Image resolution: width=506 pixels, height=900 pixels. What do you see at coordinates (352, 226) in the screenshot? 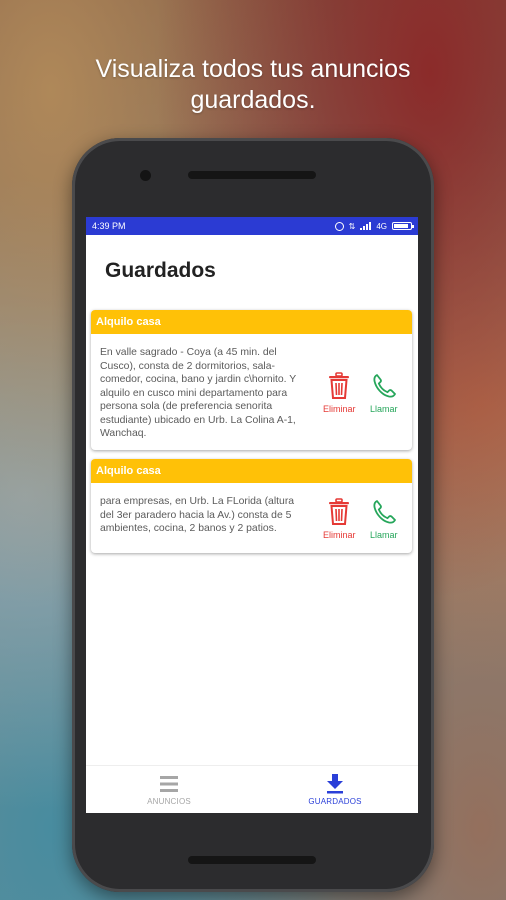
I see `data-transfer-icon: ⇅` at bounding box center [352, 226].